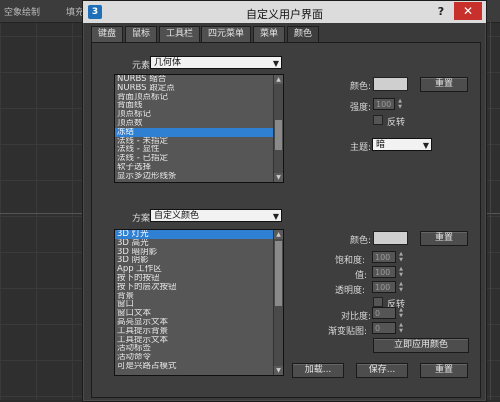 The width and height of the screenshot is (500, 402). Describe the element at coordinates (199, 88) in the screenshot. I see `elements-list-item: NURBS 跟定点` at that location.